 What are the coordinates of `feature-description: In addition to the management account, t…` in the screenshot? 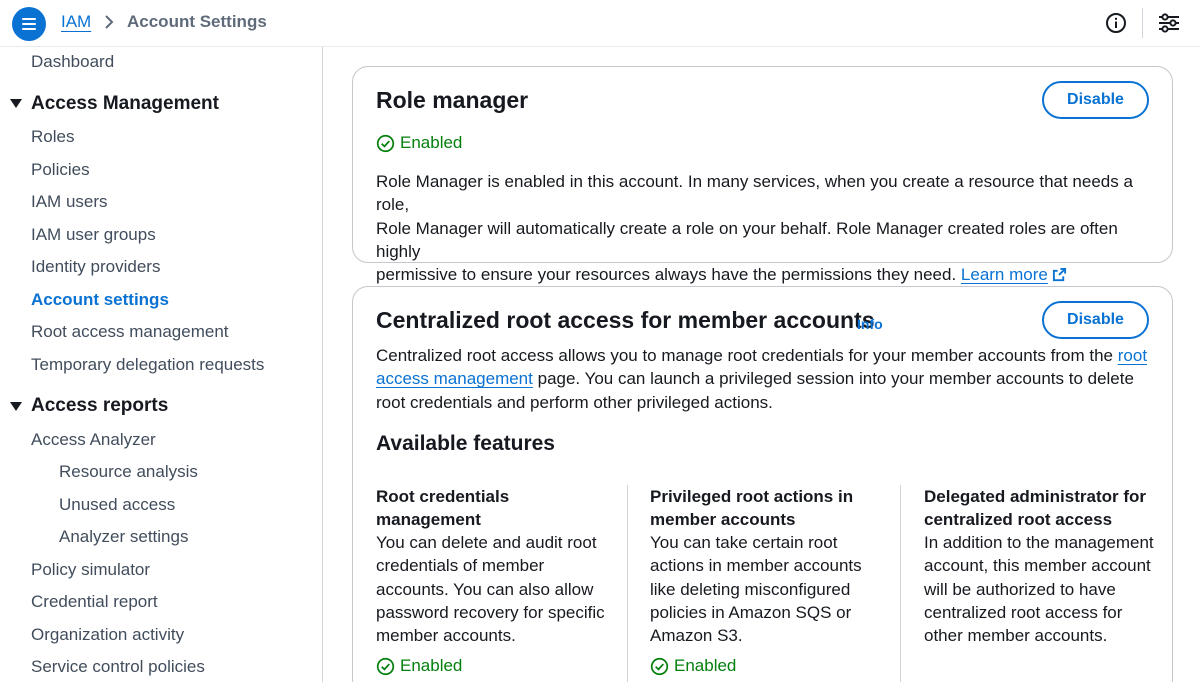 It's located at (1039, 589).